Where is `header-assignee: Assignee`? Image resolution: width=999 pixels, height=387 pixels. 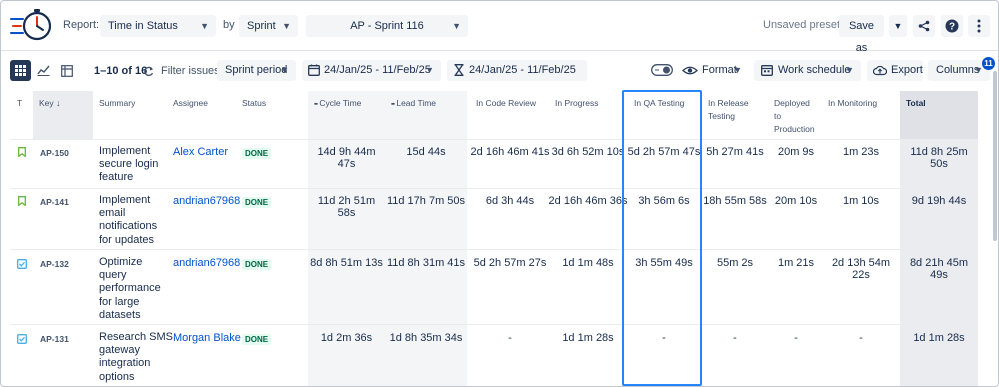
header-assignee: Assignee is located at coordinates (201, 115).